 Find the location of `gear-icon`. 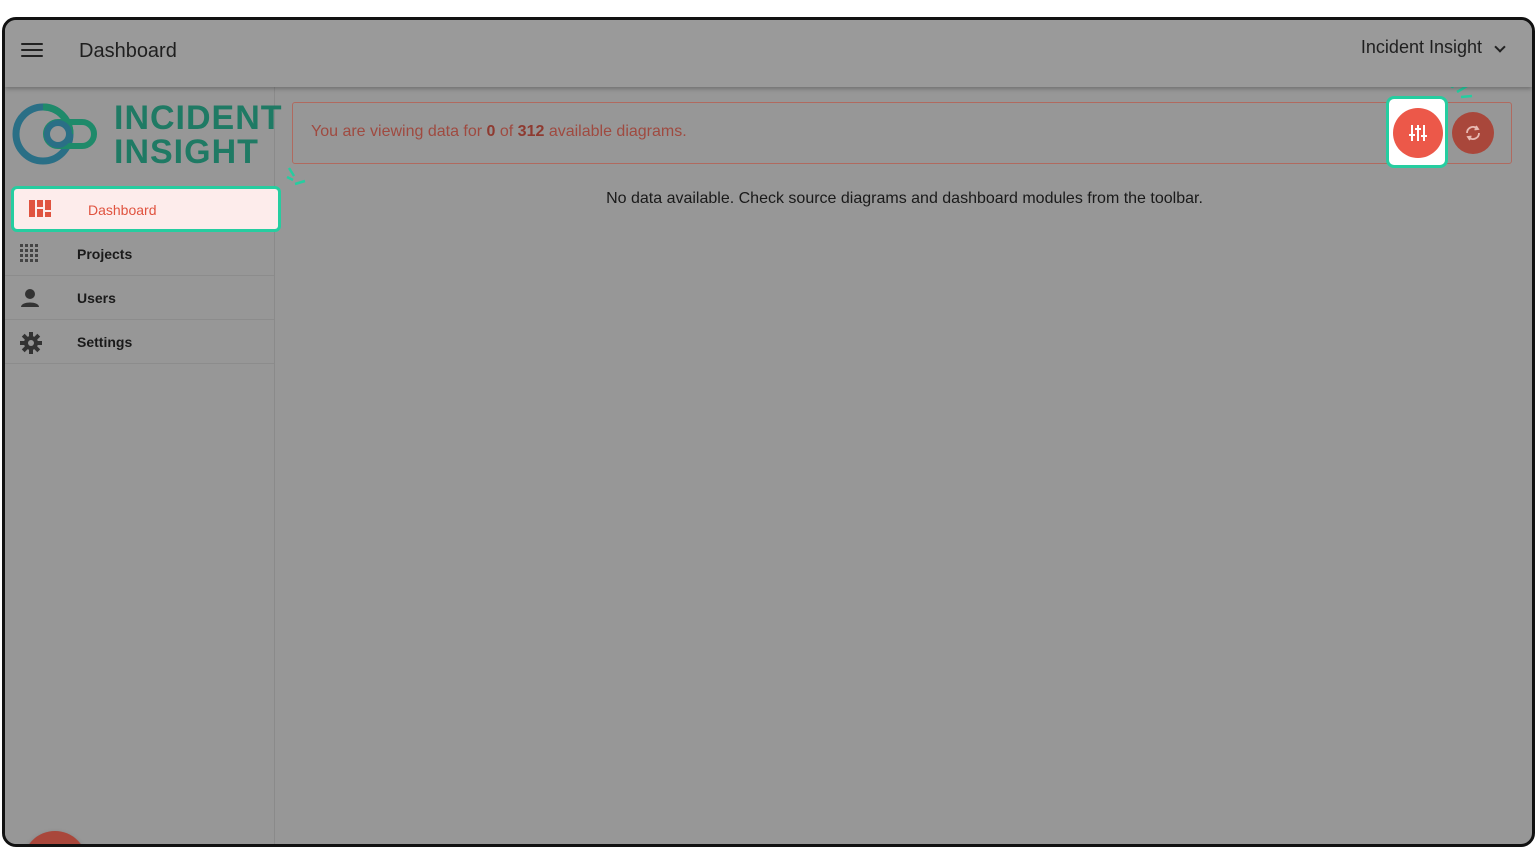

gear-icon is located at coordinates (31, 345).